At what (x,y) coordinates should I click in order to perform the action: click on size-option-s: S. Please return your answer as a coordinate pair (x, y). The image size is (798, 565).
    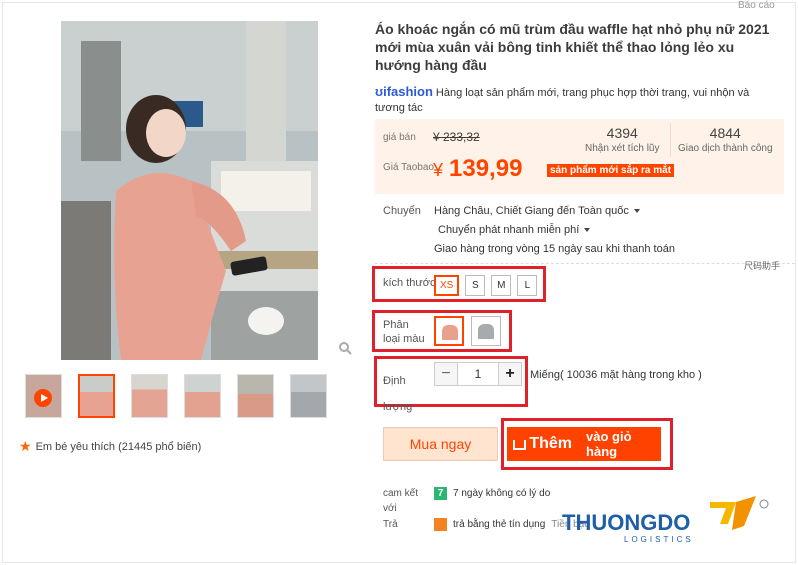
    Looking at the image, I should click on (475, 285).